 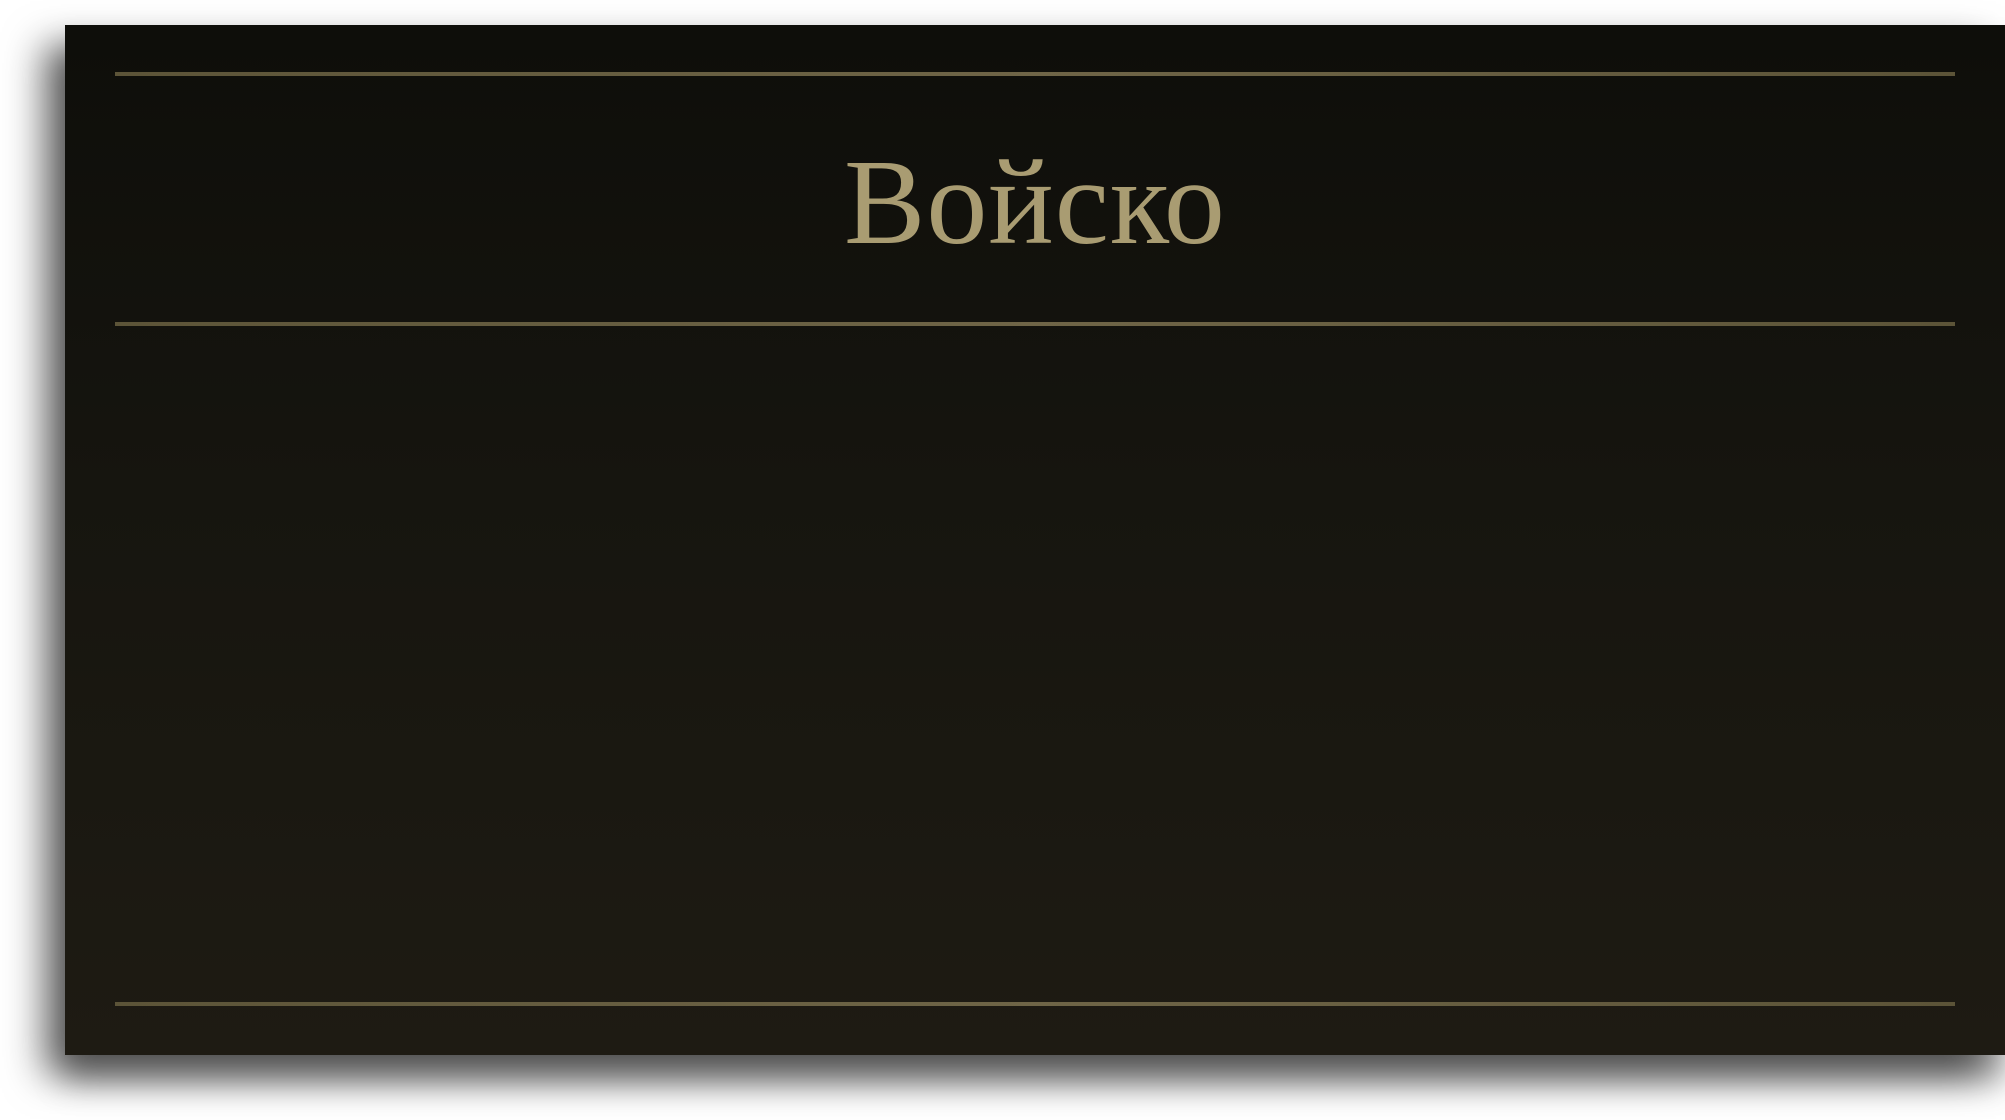 What do you see at coordinates (1035, 1004) in the screenshot?
I see `bottom-divider` at bounding box center [1035, 1004].